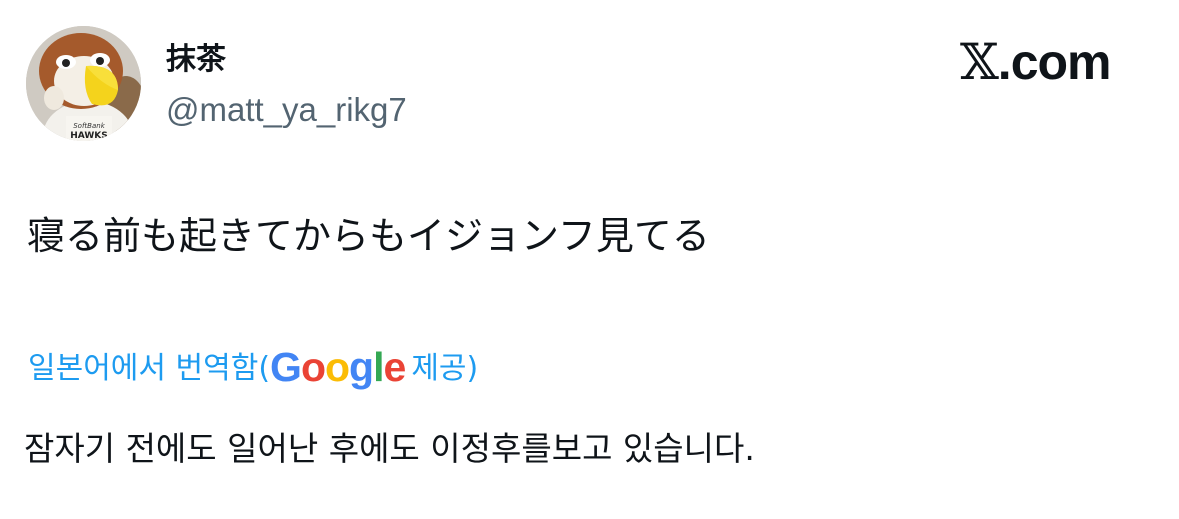  I want to click on x-logo-icon: 𝕏, so click(979, 62).